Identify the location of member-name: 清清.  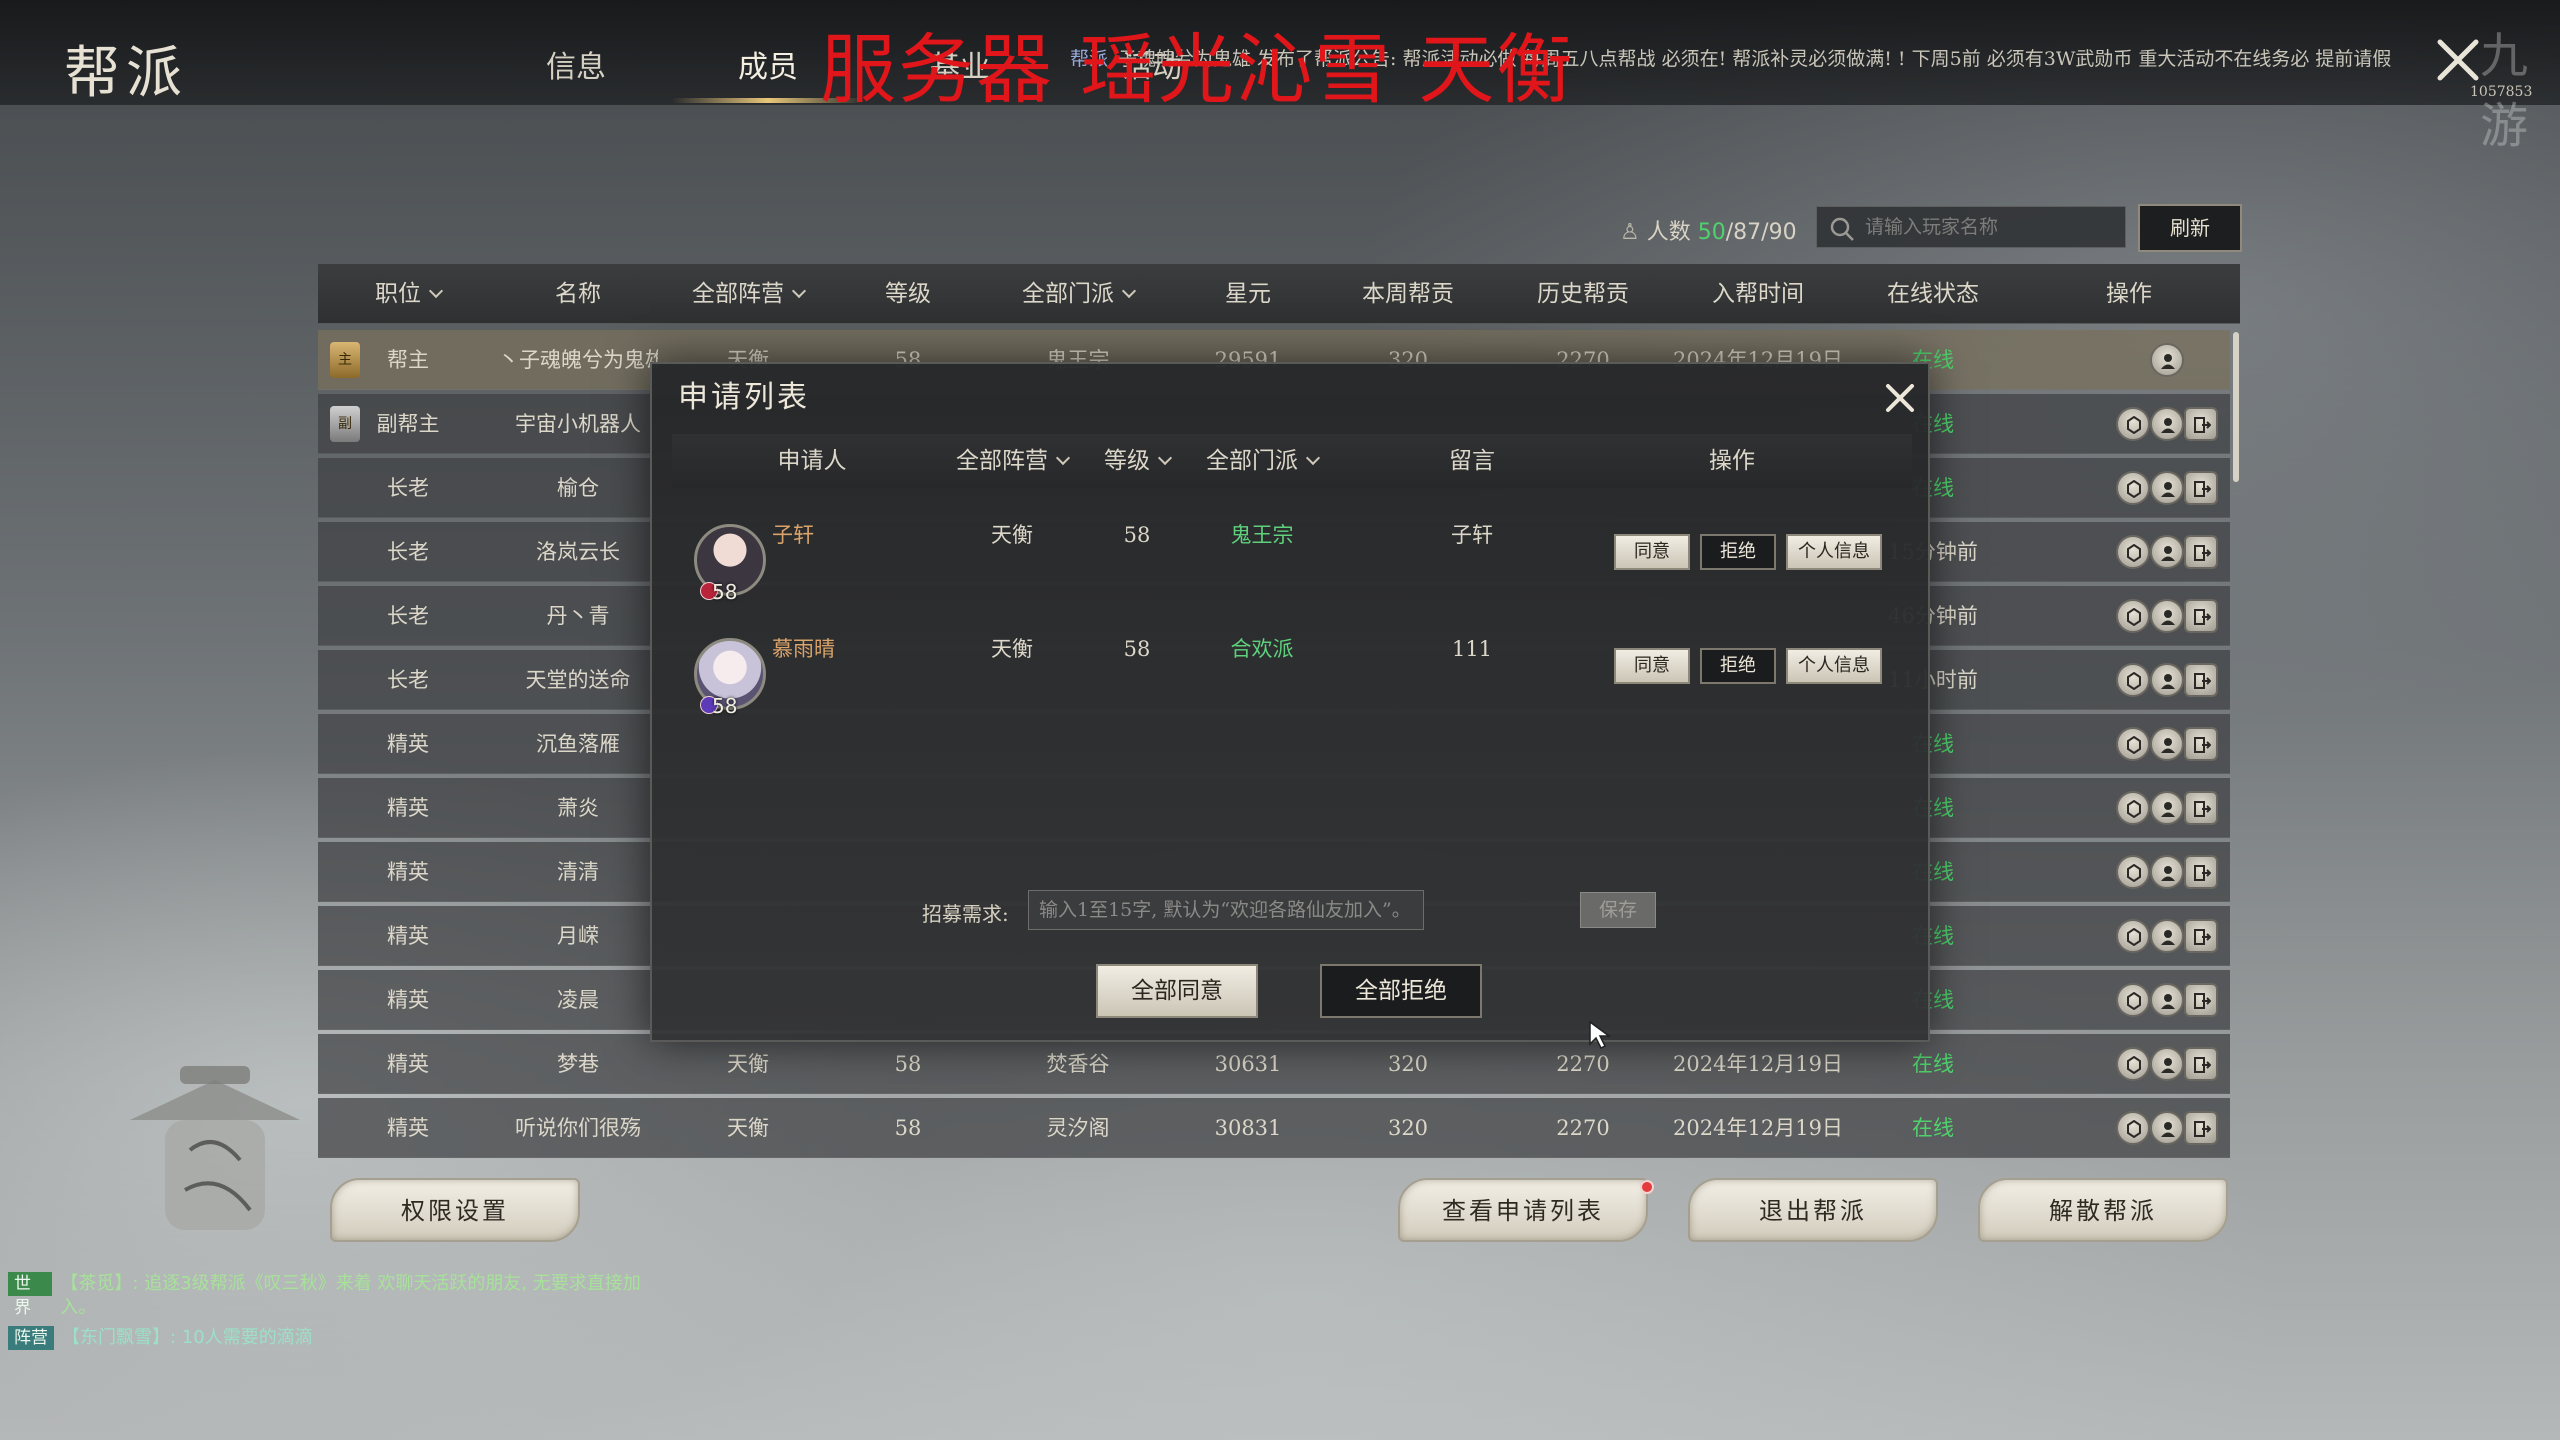
(578, 872).